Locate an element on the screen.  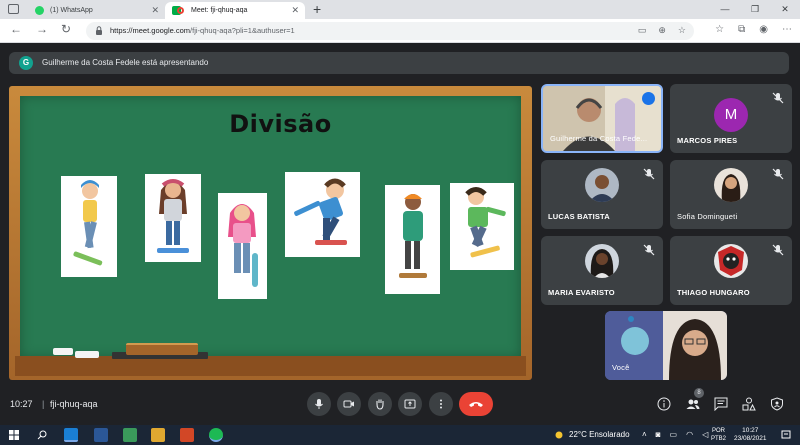
minimize-icon: — is located at coordinates (725, 9).